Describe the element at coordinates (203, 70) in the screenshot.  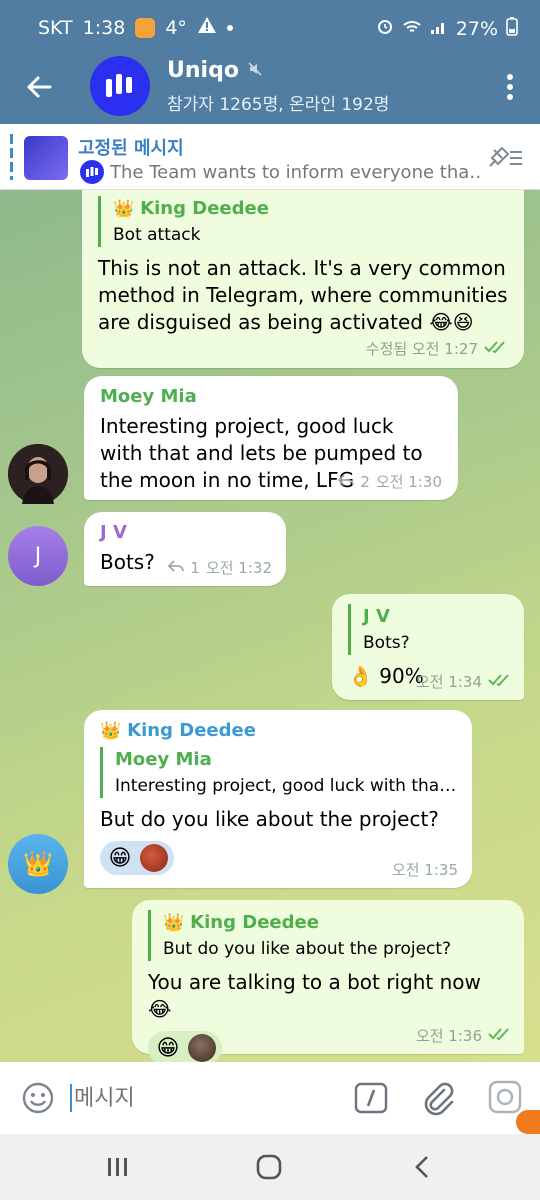
I see `chat-title-text: Uniqo` at that location.